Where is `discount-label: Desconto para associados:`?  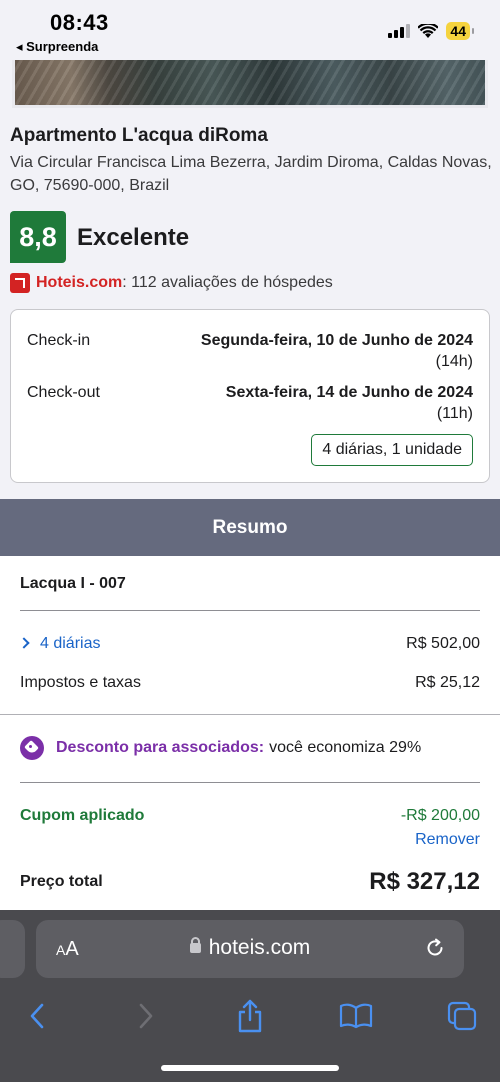 discount-label: Desconto para associados: is located at coordinates (160, 747).